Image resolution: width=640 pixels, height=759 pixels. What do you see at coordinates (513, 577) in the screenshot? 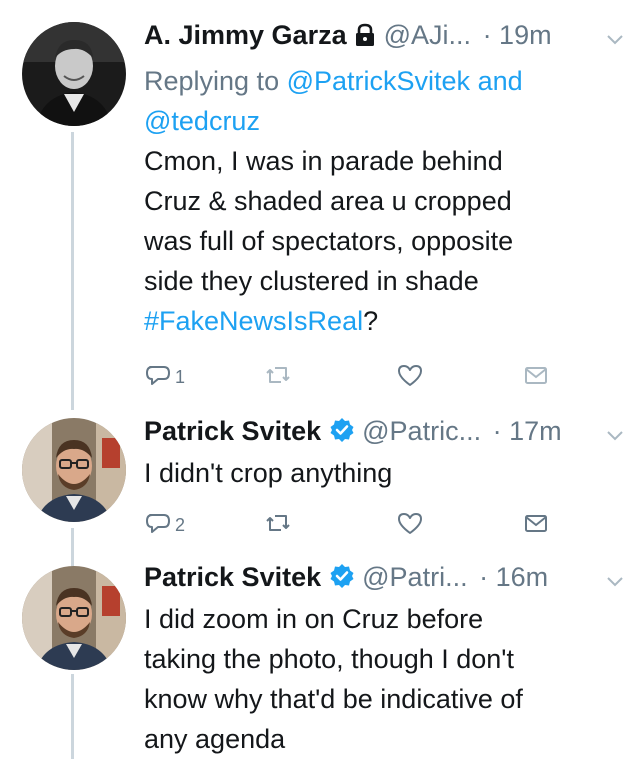
I see `timestamp: · 16m` at bounding box center [513, 577].